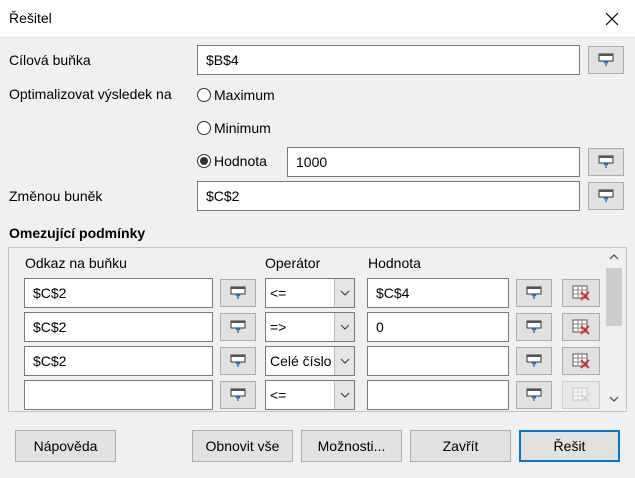 Image resolution: width=635 pixels, height=478 pixels. Describe the element at coordinates (244, 95) in the screenshot. I see `radio-maximum-label: Maximum` at that location.